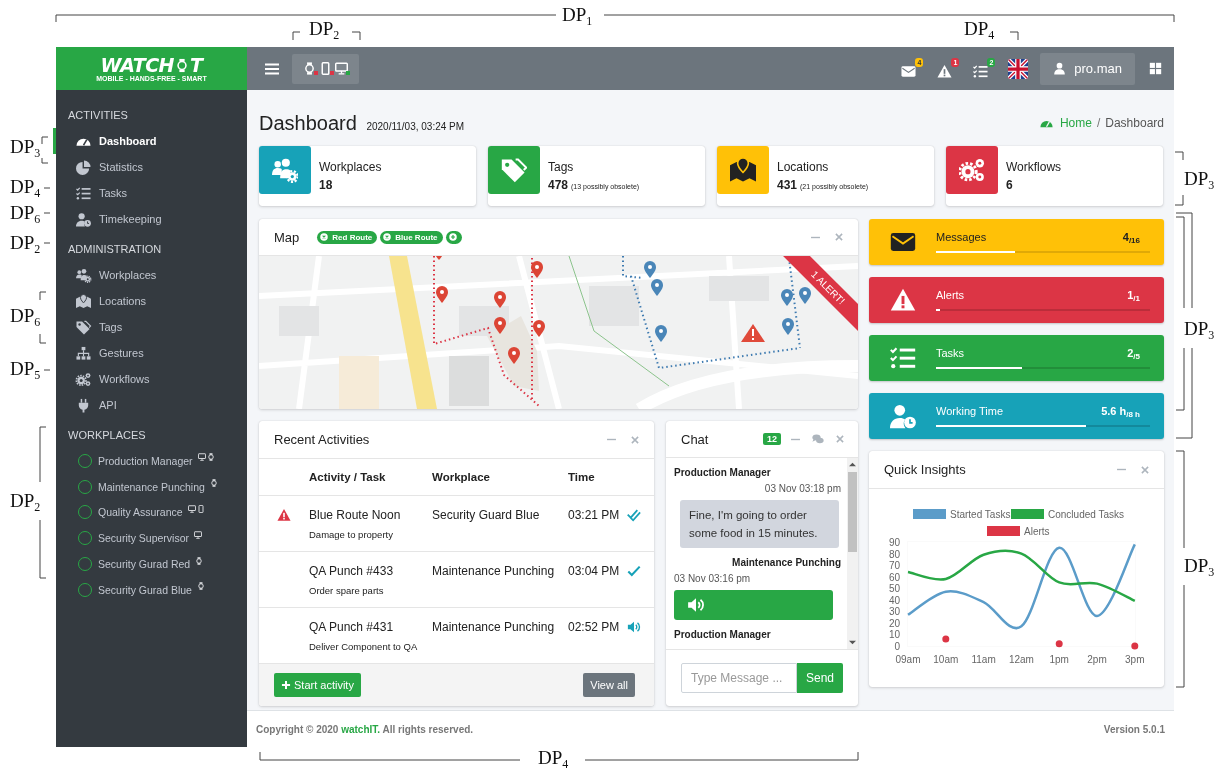 The height and width of the screenshot is (770, 1221). What do you see at coordinates (461, 477) in the screenshot?
I see `column-header: Workplace` at bounding box center [461, 477].